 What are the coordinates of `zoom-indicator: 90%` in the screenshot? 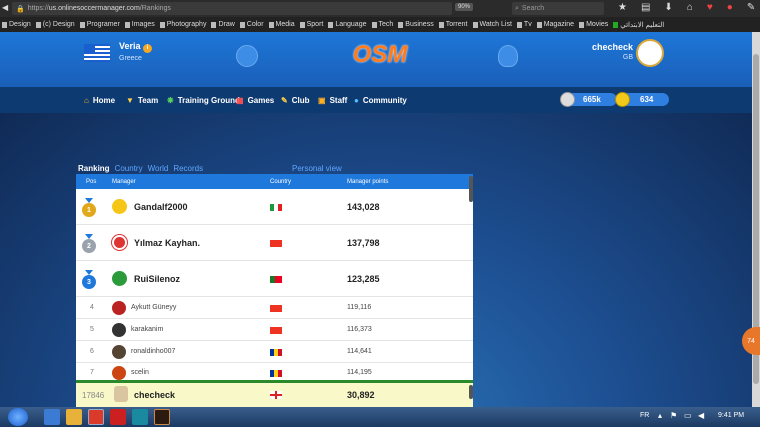 It's located at (464, 7).